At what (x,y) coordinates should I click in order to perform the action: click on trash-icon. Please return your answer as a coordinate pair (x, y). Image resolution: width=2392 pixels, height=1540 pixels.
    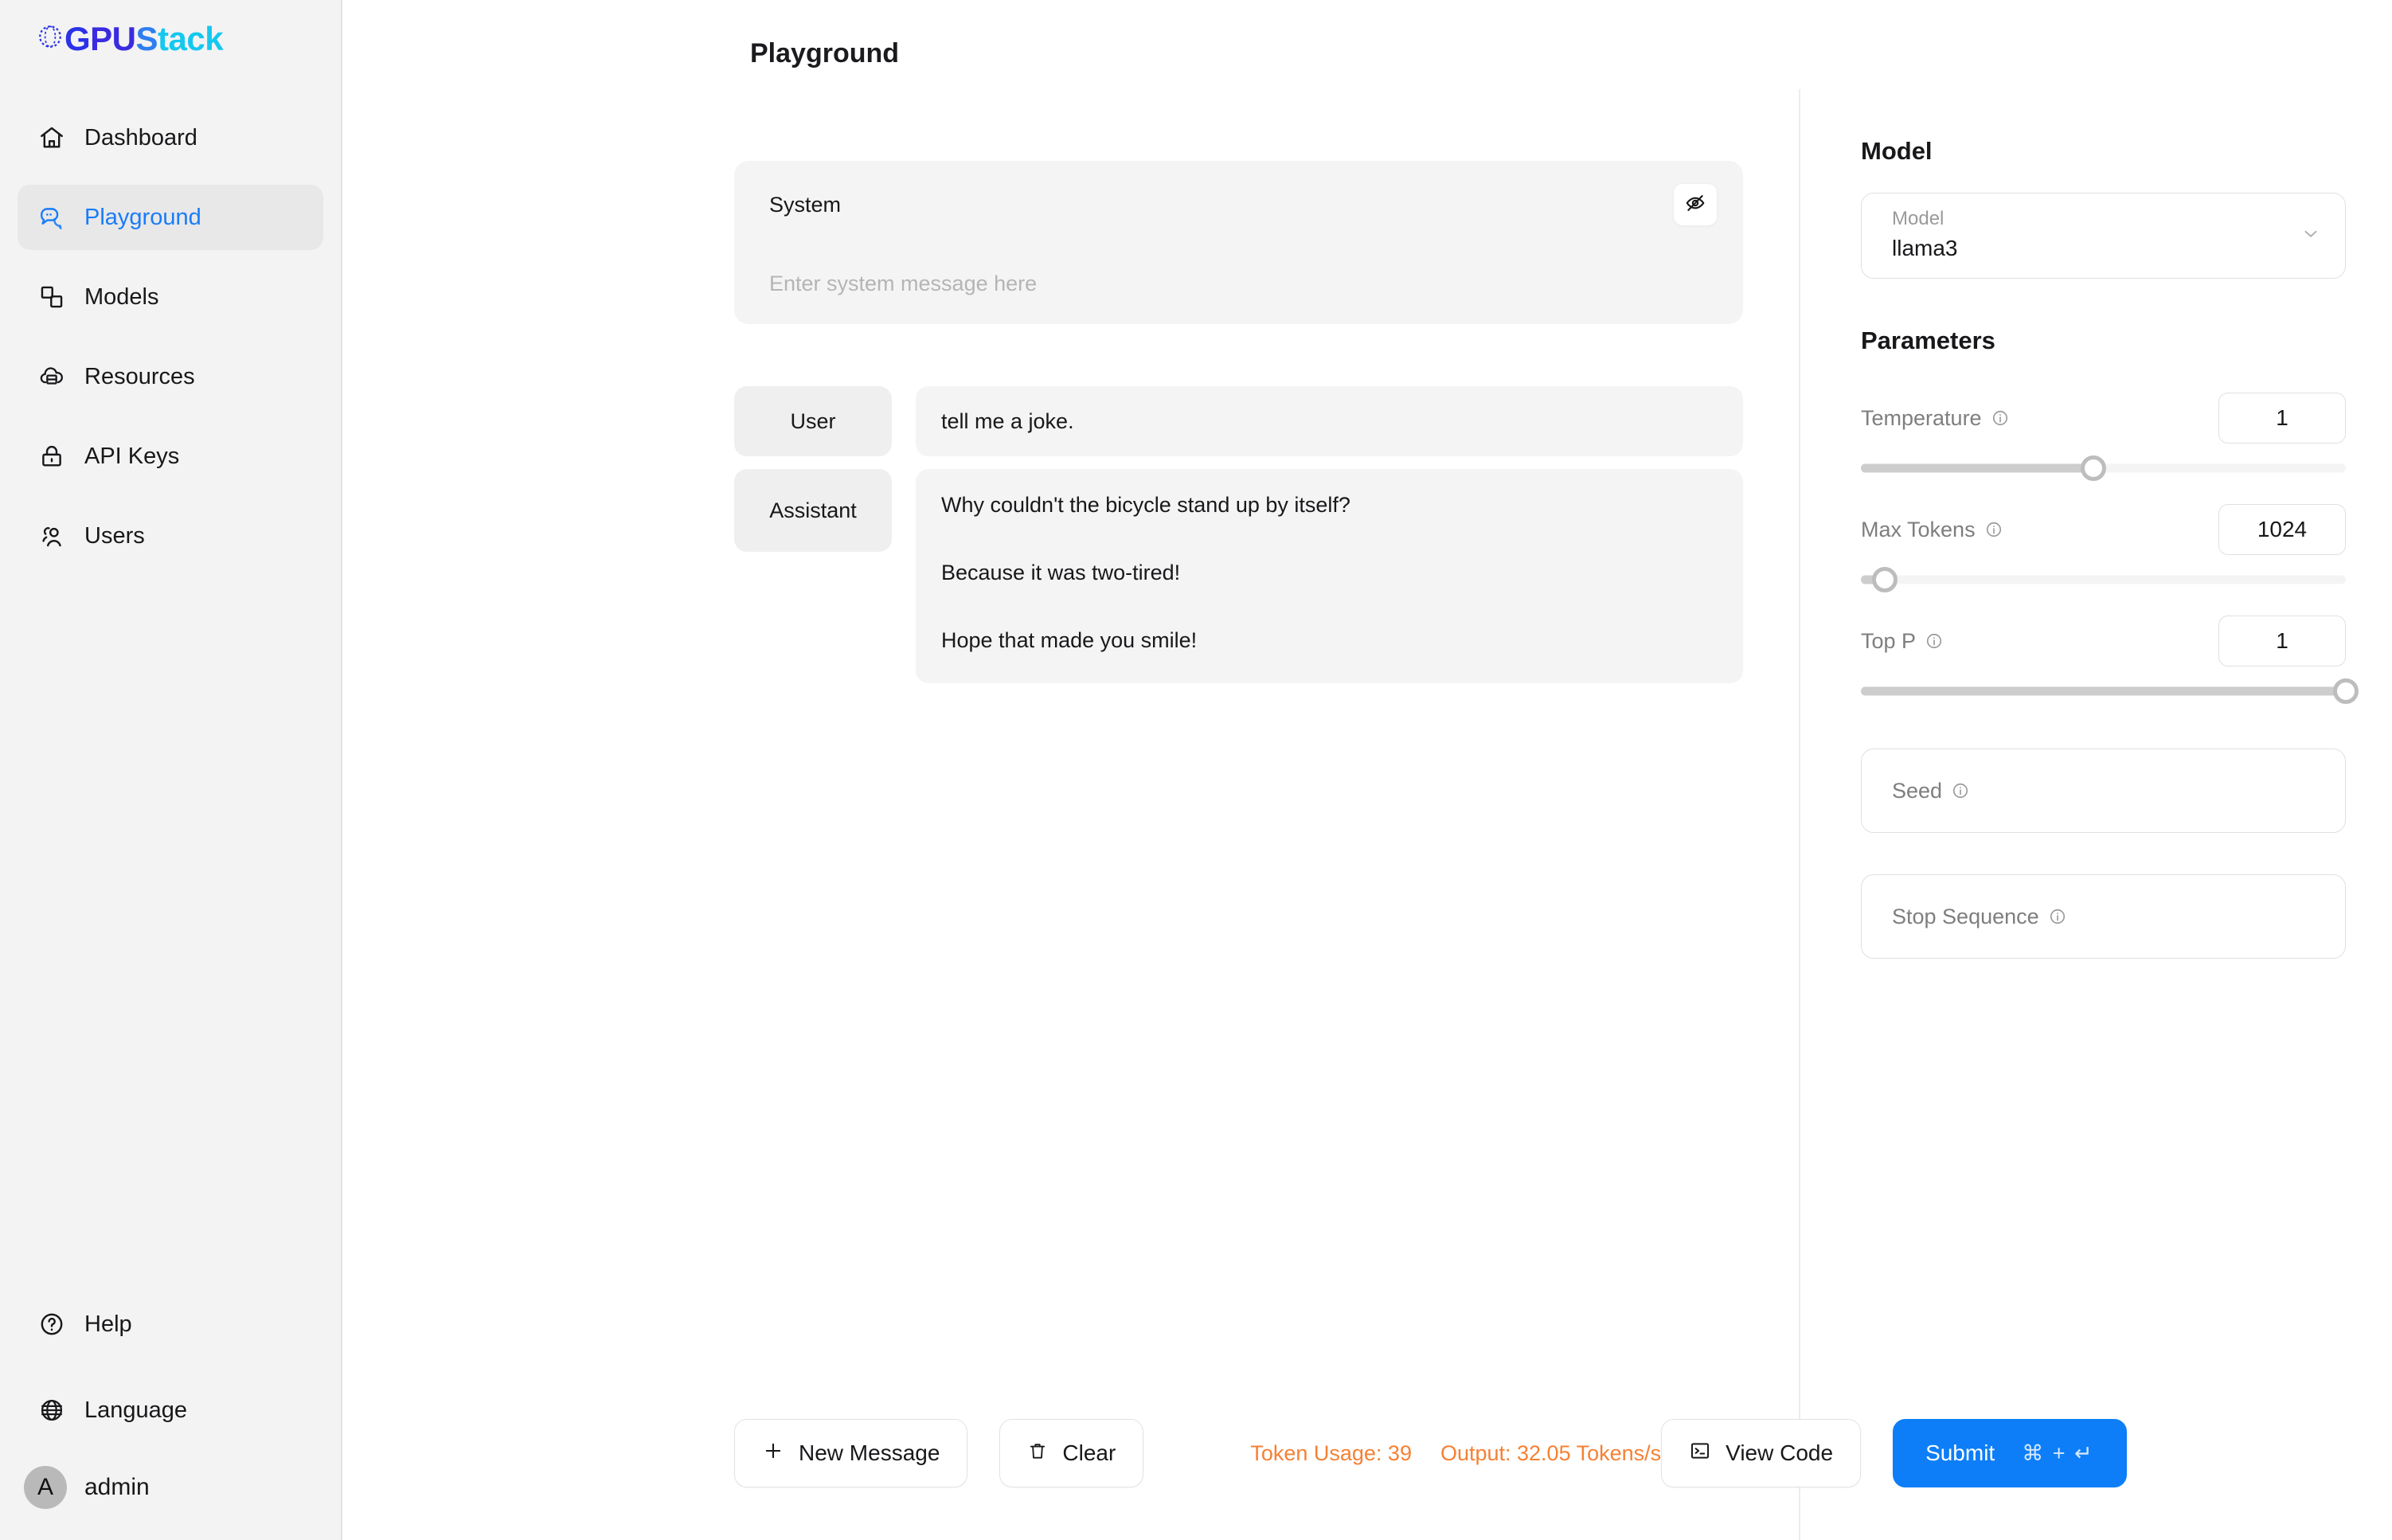
    Looking at the image, I should click on (1037, 1453).